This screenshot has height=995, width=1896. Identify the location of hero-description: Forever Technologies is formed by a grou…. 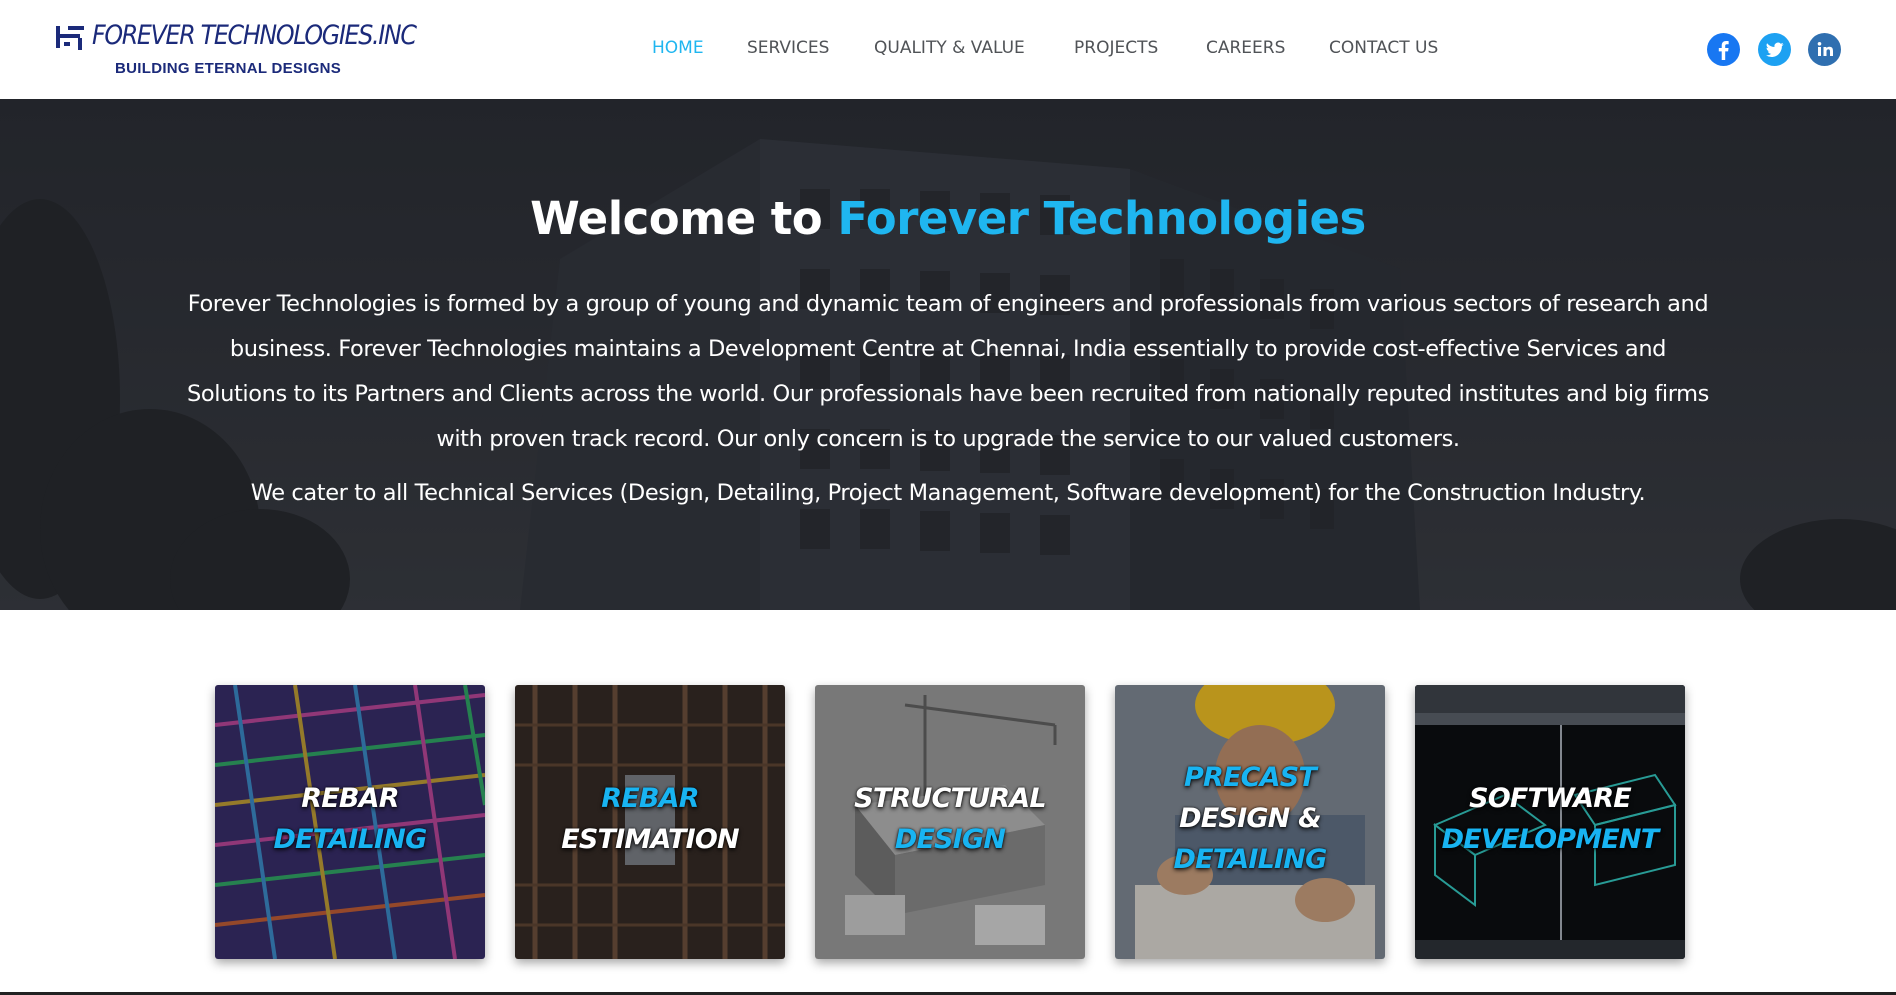
(948, 371).